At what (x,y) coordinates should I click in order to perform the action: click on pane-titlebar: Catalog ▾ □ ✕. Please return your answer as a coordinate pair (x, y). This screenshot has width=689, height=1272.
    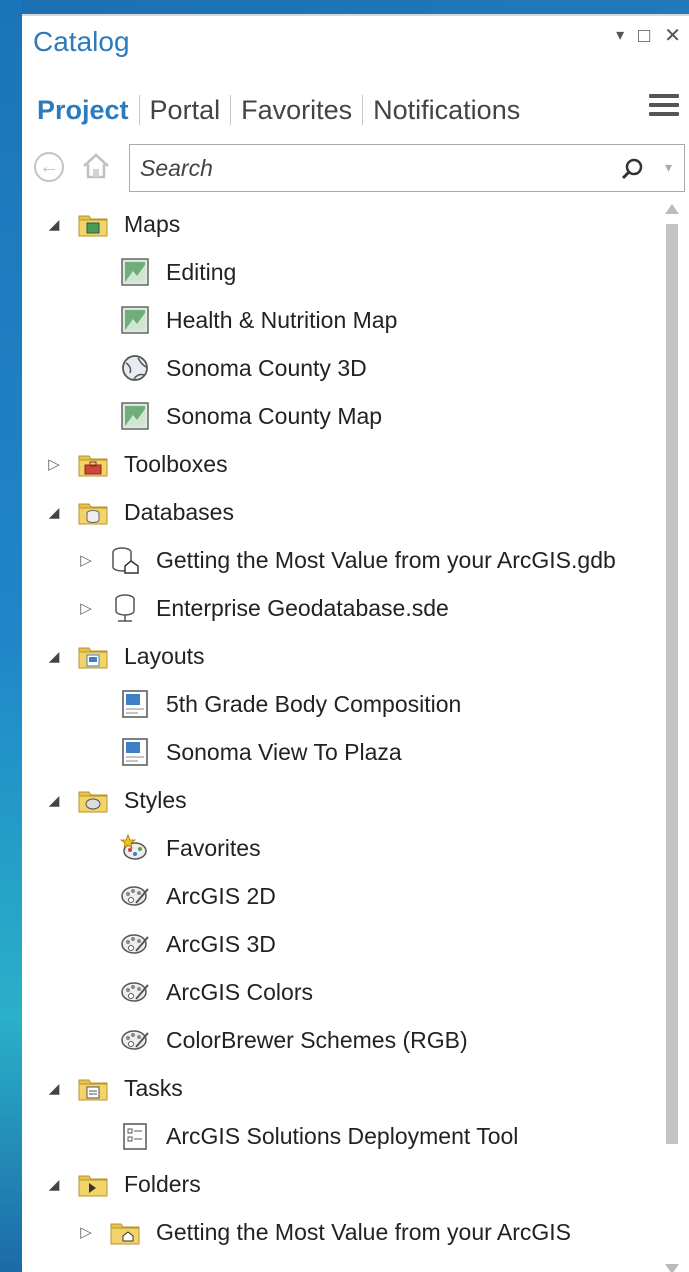
    Looking at the image, I should click on (355, 44).